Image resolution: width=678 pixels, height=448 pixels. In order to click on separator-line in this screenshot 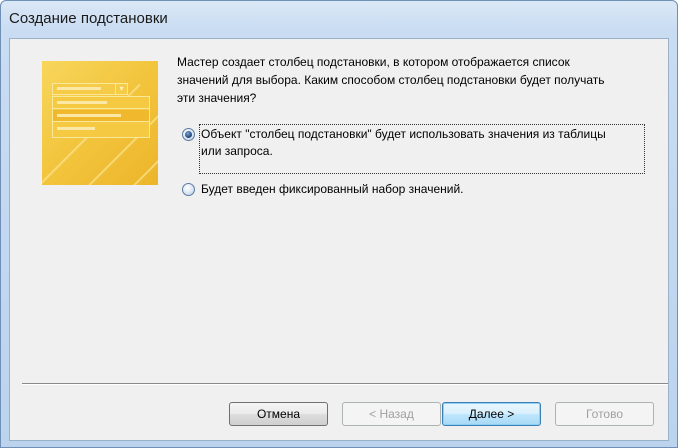, I will do `click(345, 384)`.